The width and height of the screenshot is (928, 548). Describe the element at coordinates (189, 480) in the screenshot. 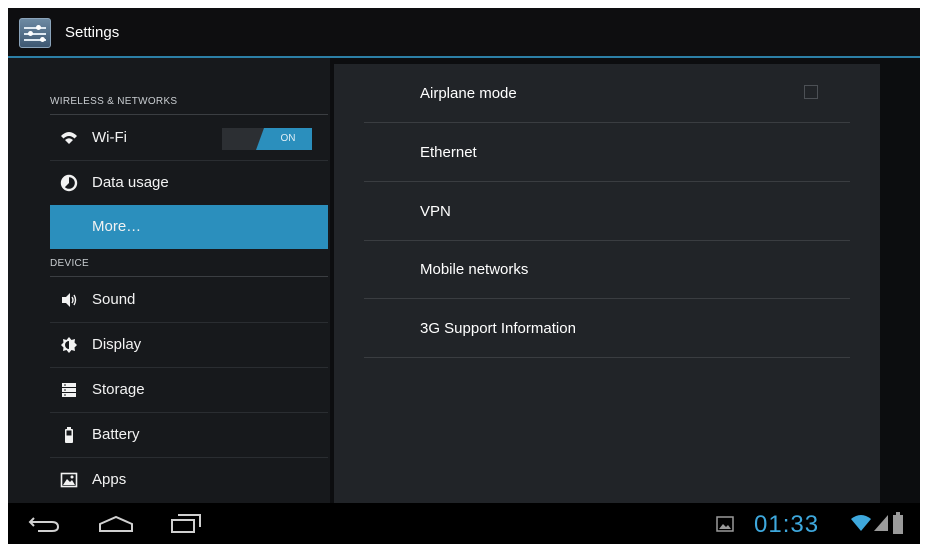

I see `sidebar-item-apps: Apps` at that location.